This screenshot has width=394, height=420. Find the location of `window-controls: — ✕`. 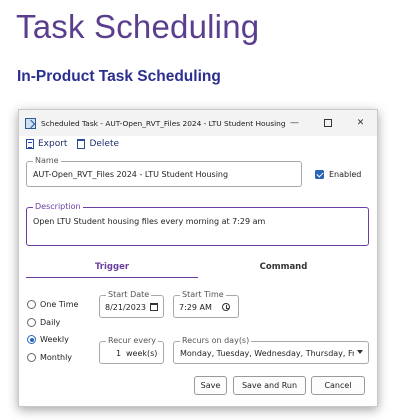

window-controls: — ✕ is located at coordinates (327, 123).